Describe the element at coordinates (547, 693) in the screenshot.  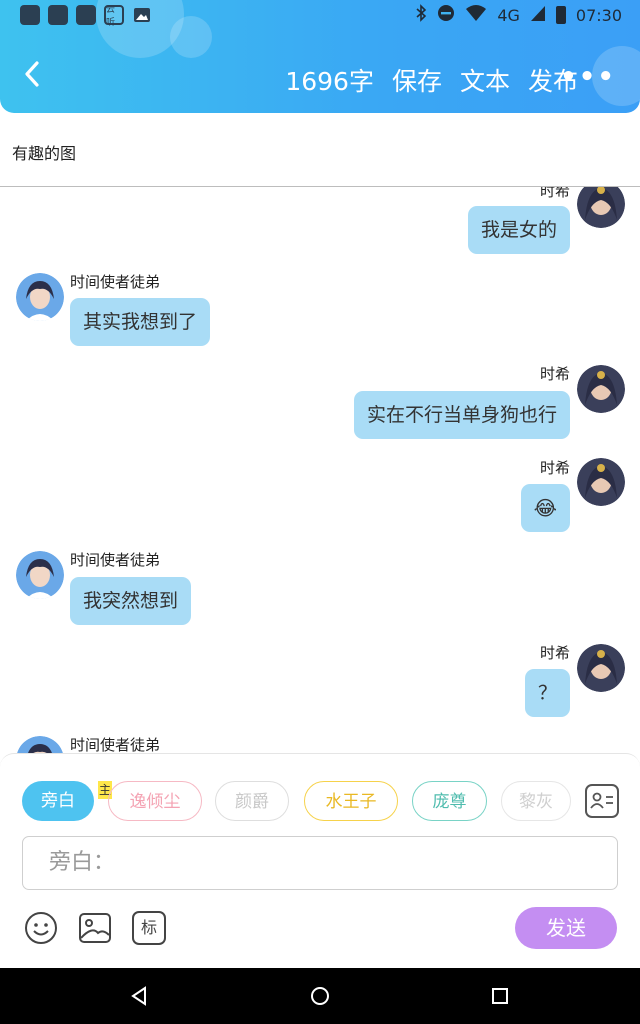
I see `message-bubble: ？` at that location.